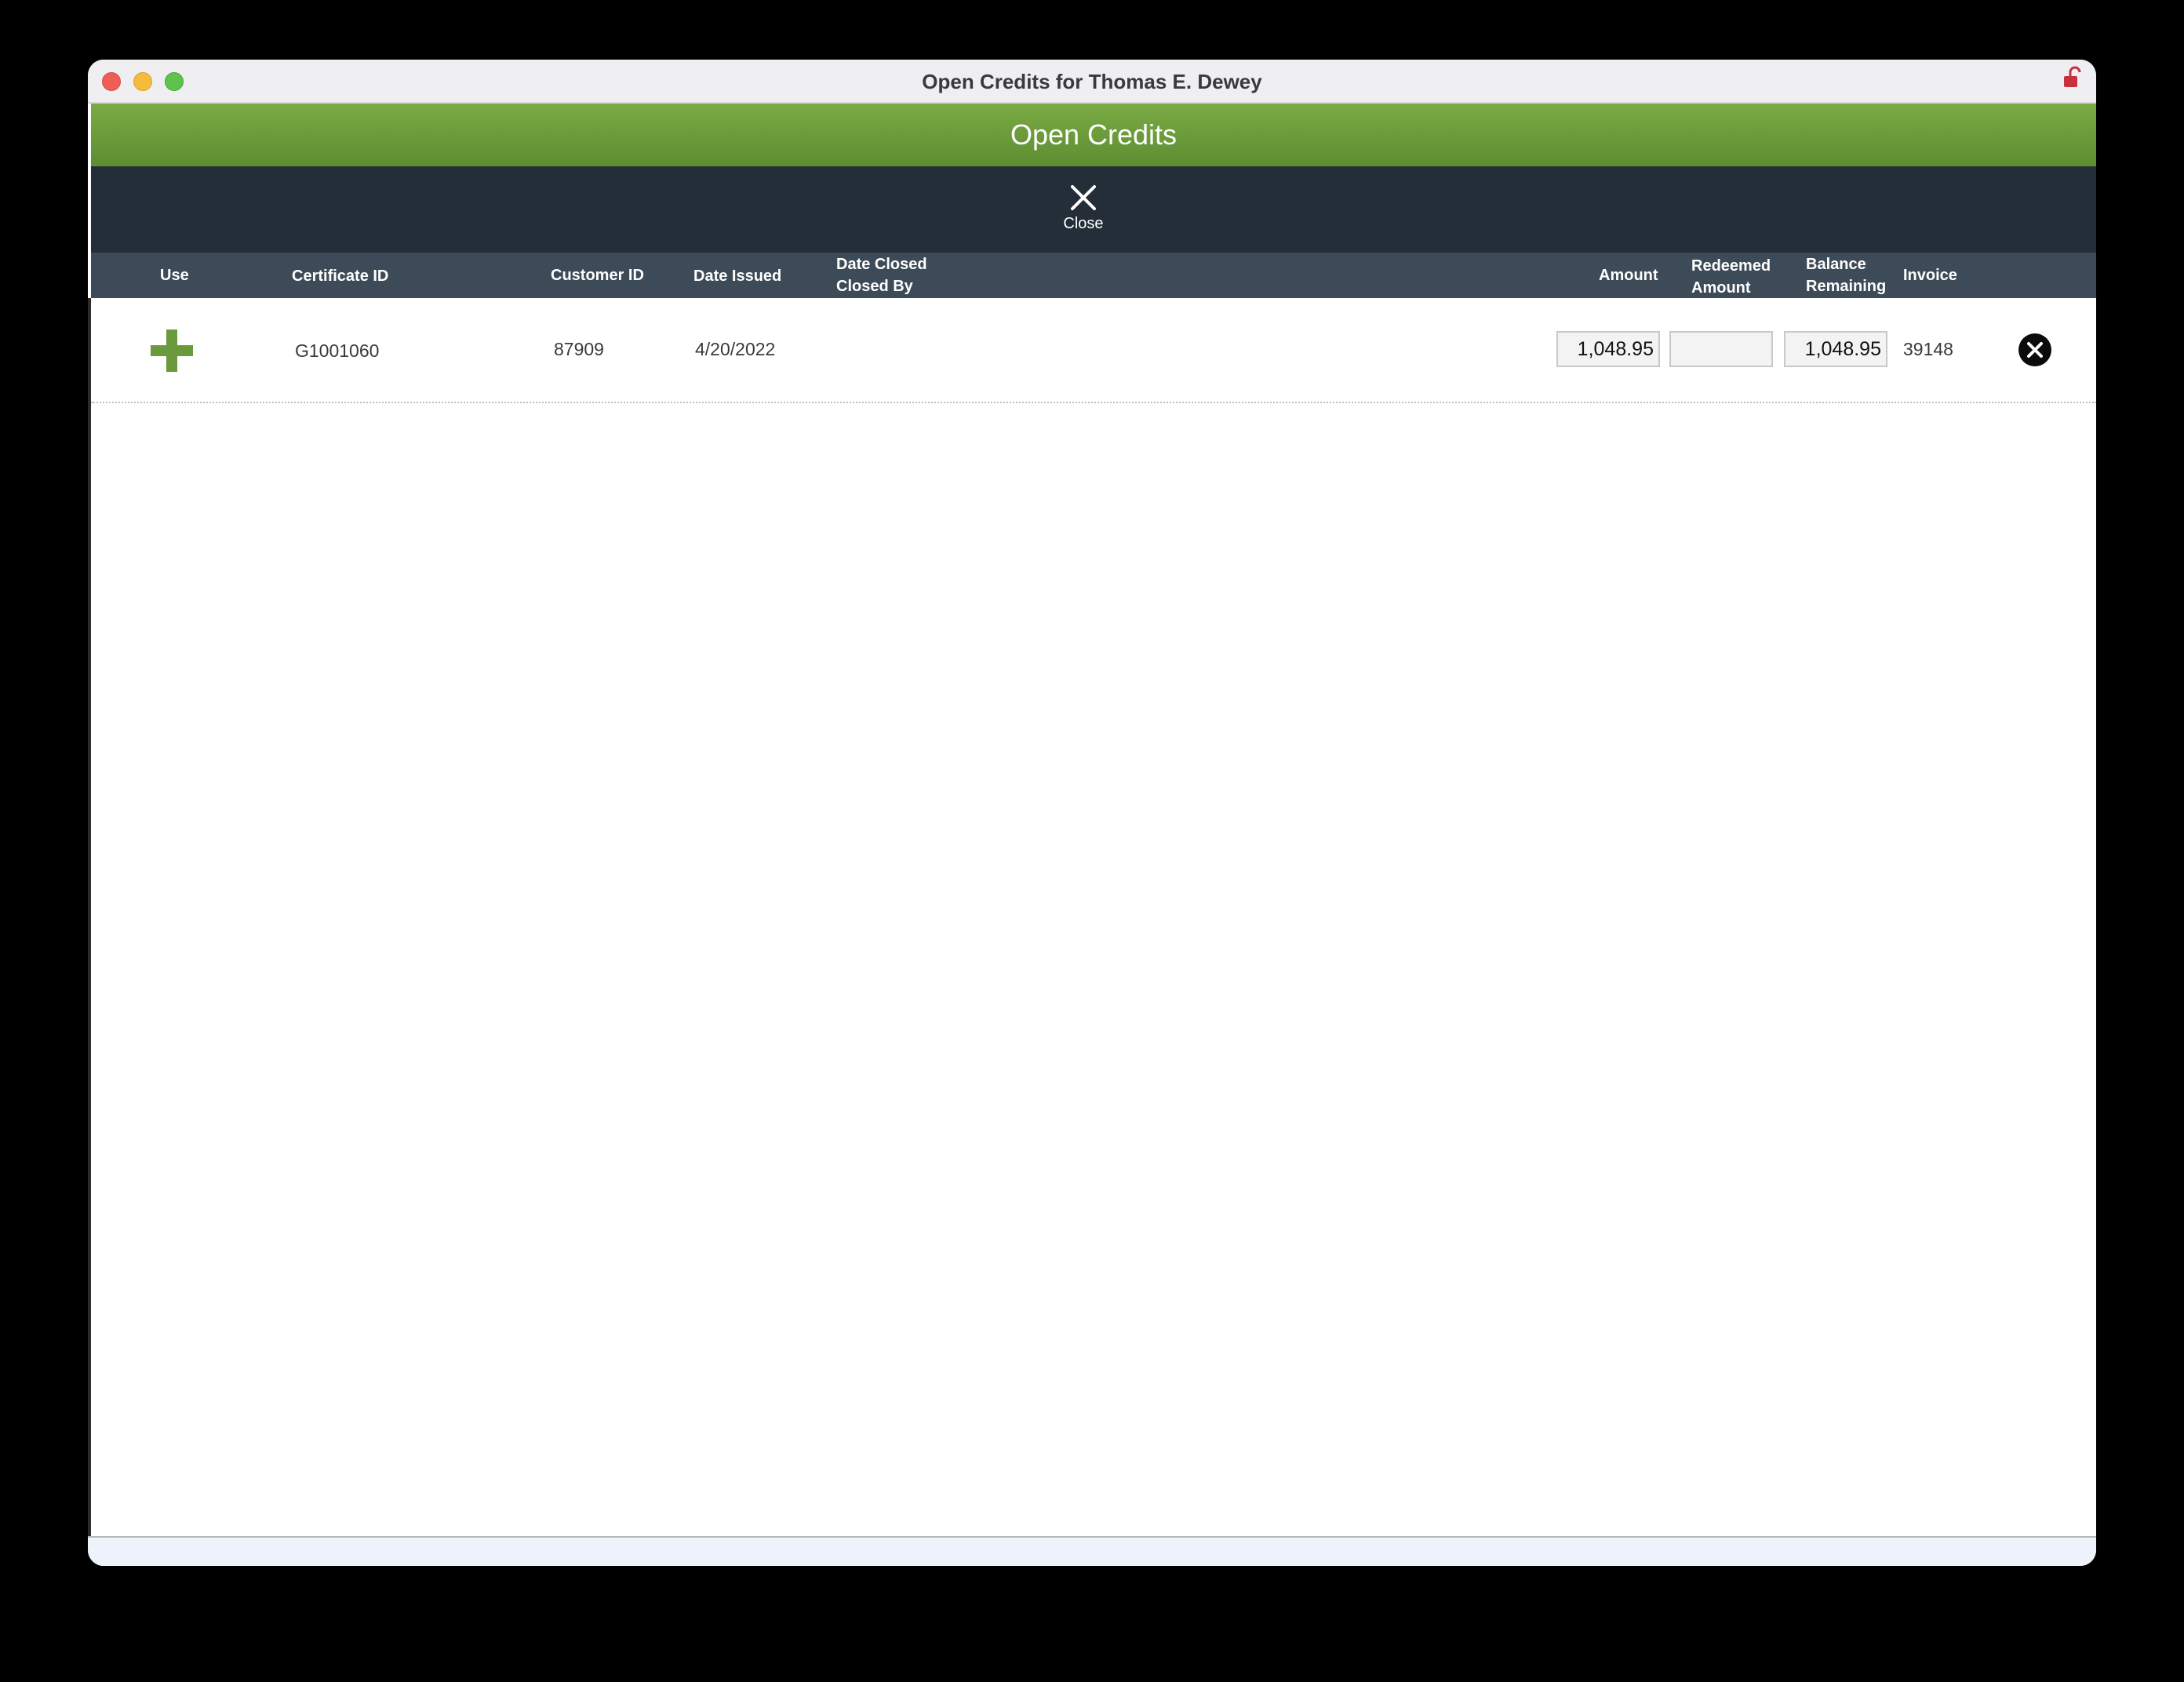 The width and height of the screenshot is (2184, 1682). Describe the element at coordinates (737, 276) in the screenshot. I see `column-header-date-issued: Date Issued` at that location.